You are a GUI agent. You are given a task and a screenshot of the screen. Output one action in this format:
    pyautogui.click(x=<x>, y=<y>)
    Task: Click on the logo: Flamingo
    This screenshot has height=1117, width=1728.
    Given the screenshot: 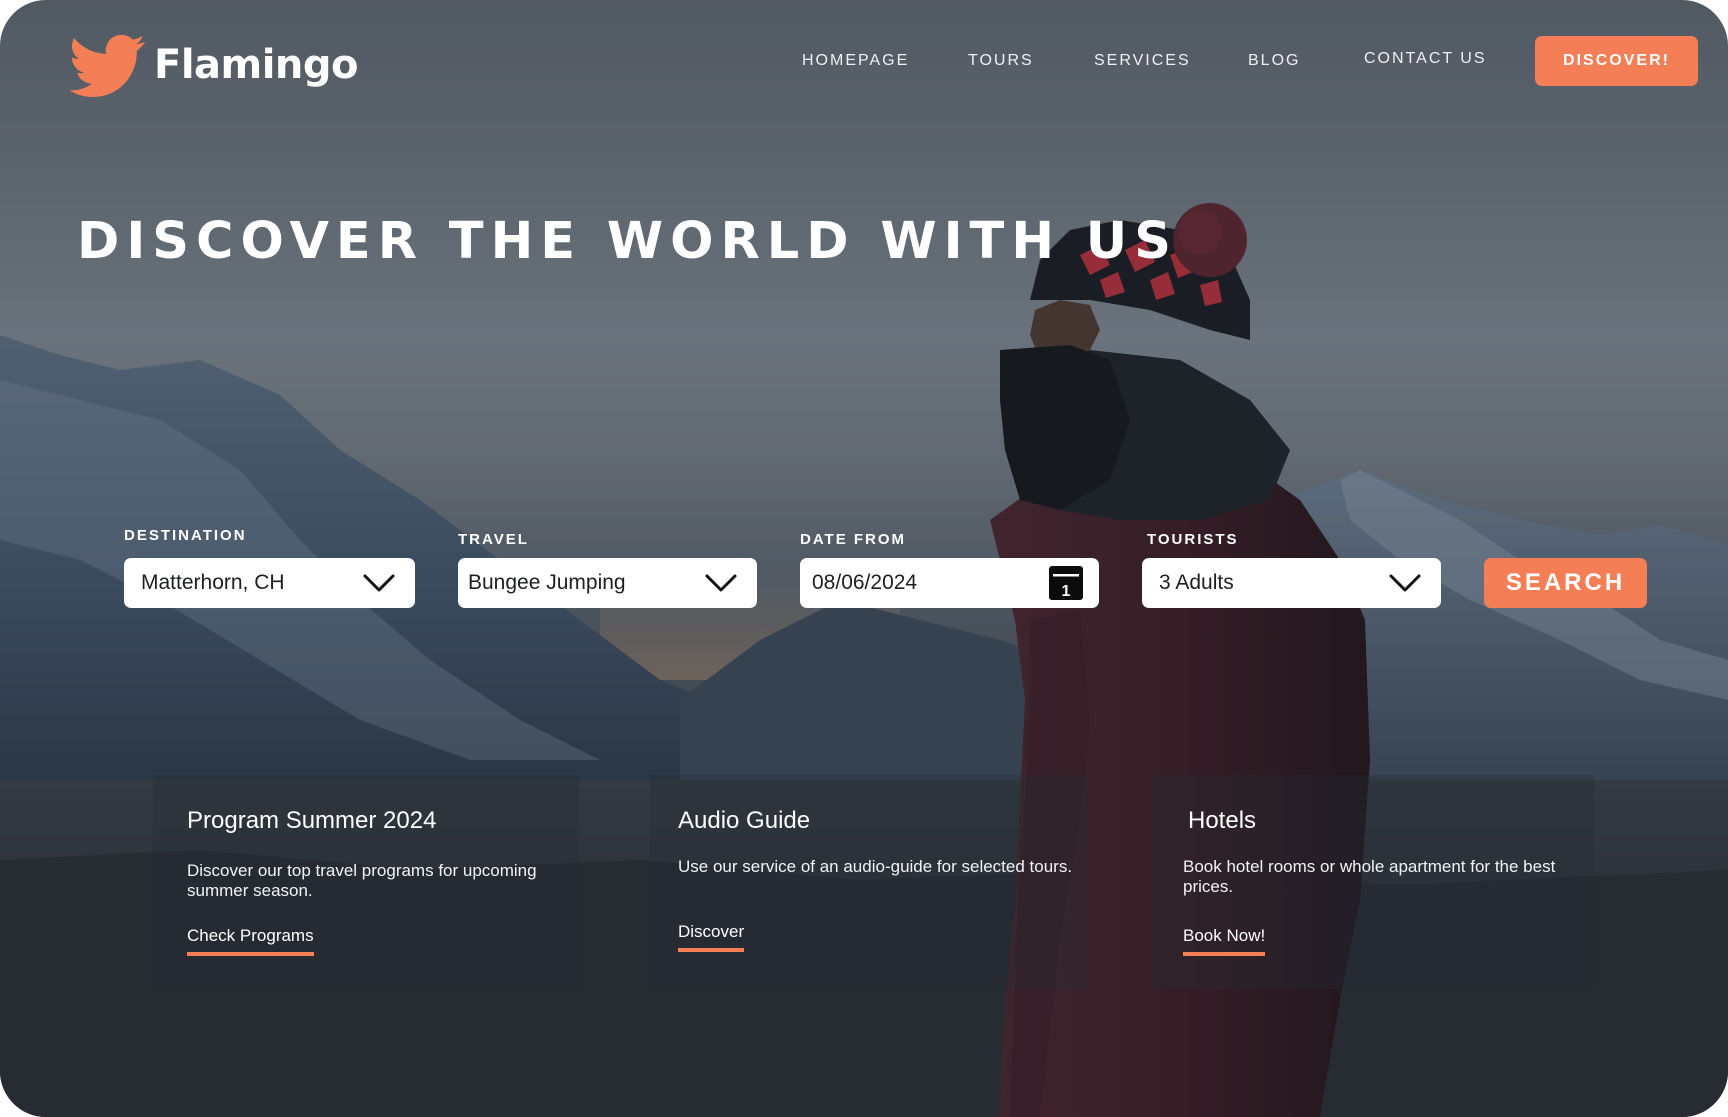 What is the action you would take?
    pyautogui.click(x=214, y=65)
    